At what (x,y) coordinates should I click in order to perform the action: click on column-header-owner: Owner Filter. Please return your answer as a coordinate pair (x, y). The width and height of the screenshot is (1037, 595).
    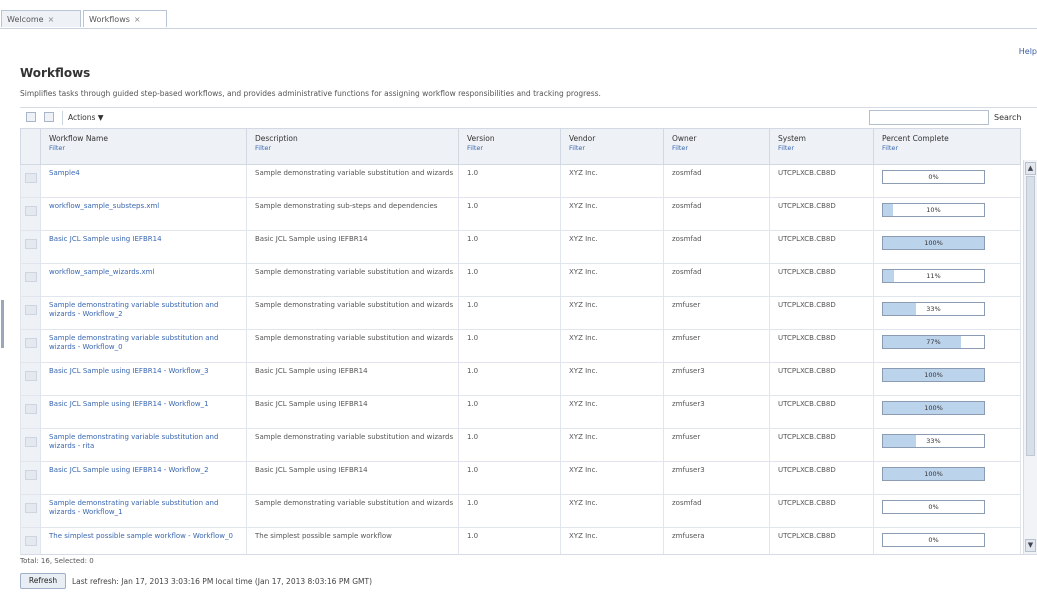
    Looking at the image, I should click on (716, 146).